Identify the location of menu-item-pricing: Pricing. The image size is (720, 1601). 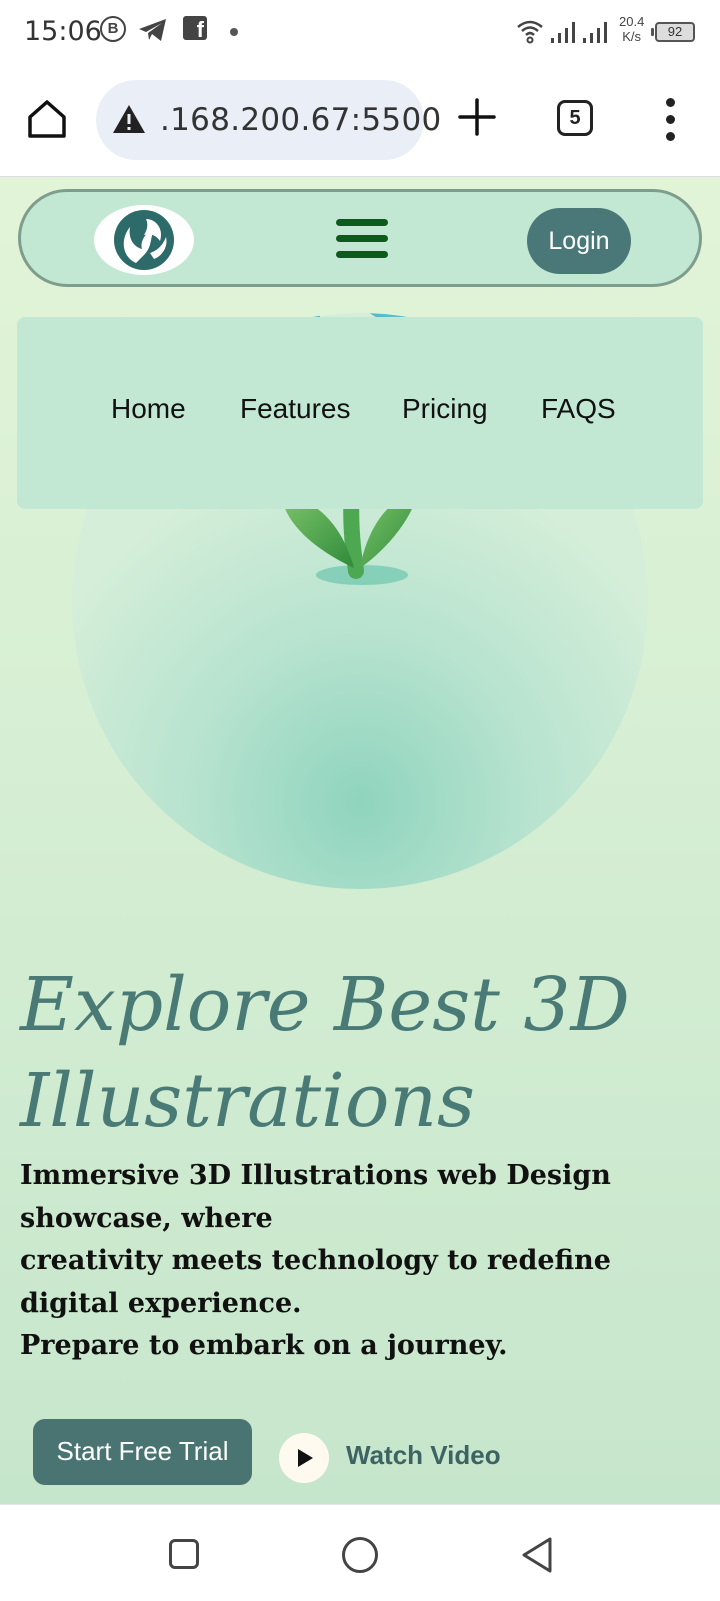
(445, 409).